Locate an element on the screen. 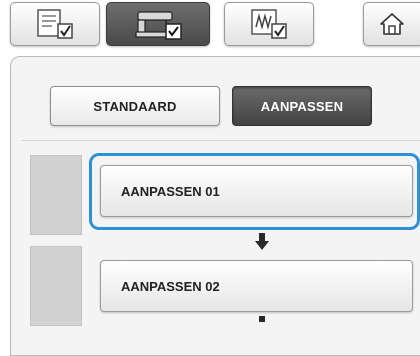  standard-button: STANDAARD is located at coordinates (135, 106).